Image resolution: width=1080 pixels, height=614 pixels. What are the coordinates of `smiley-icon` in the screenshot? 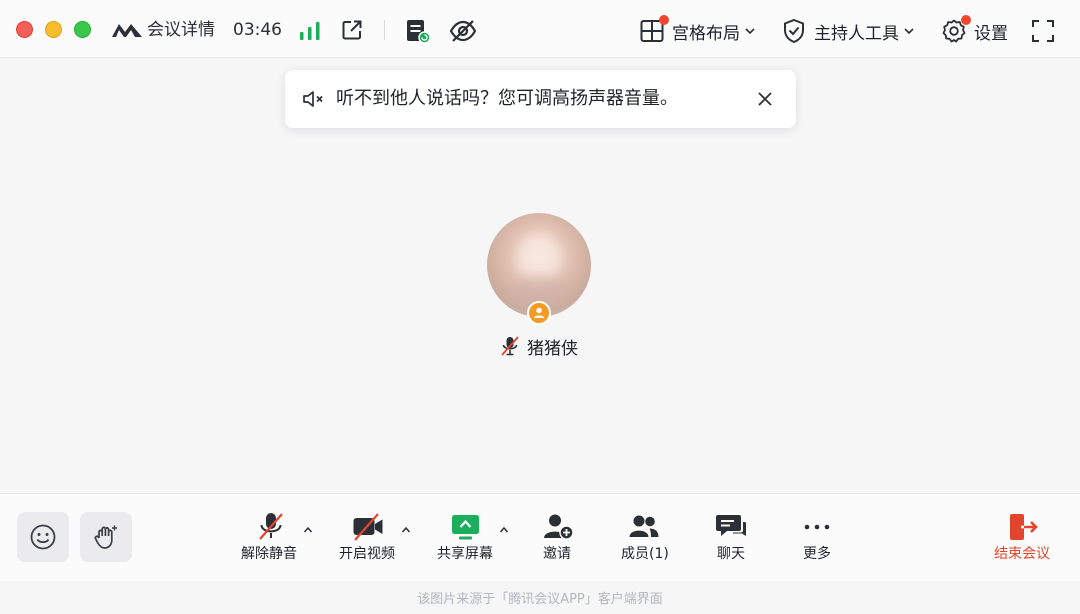 It's located at (43, 537).